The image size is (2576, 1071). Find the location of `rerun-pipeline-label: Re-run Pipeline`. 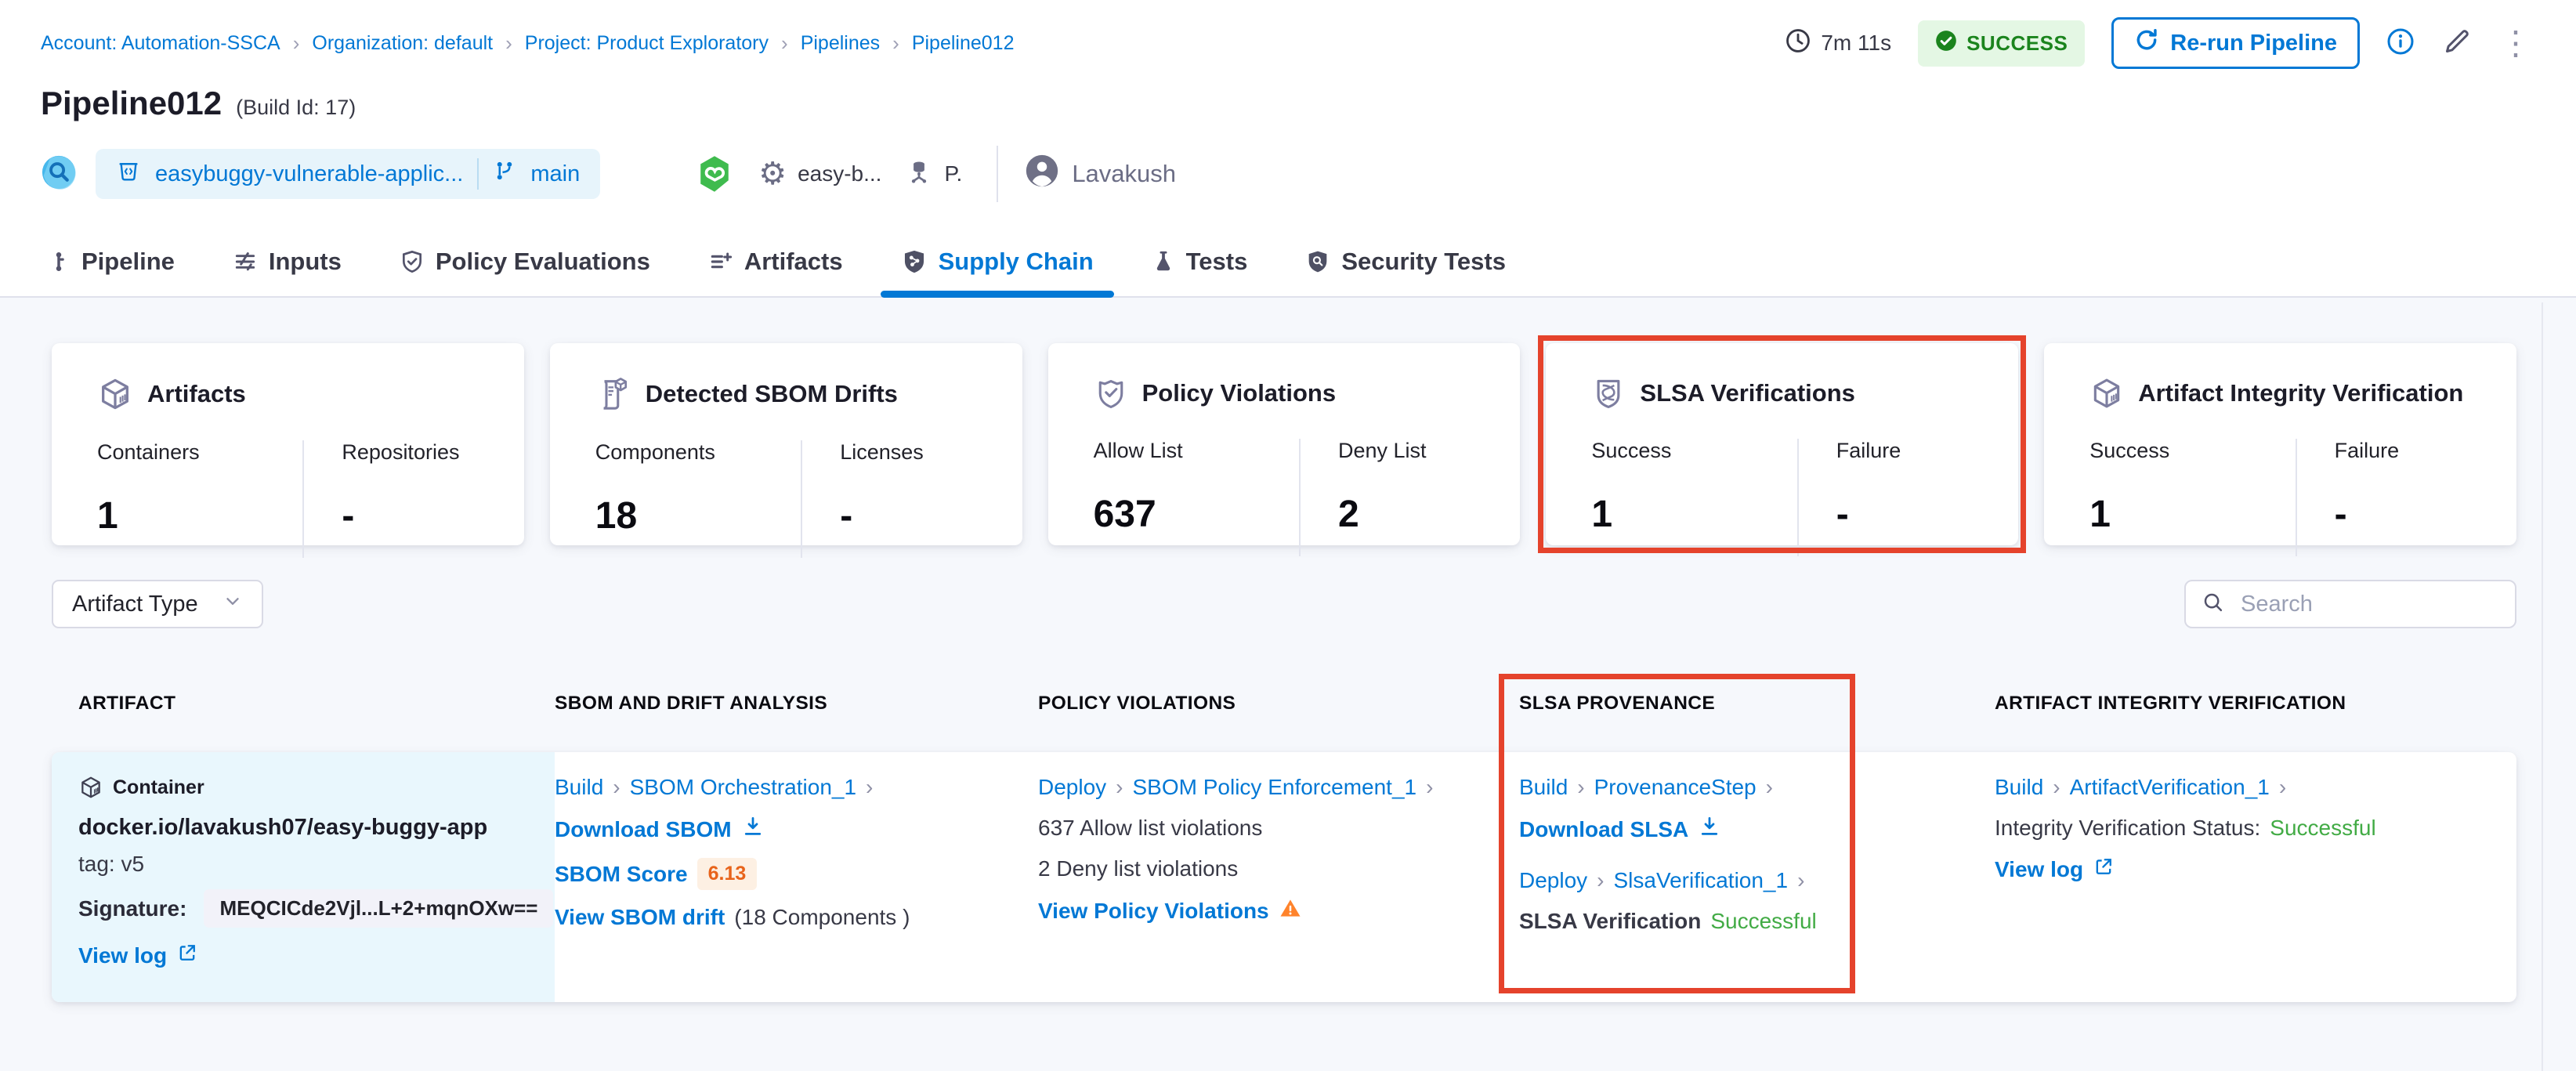

rerun-pipeline-label: Re-run Pipeline is located at coordinates (2254, 43).